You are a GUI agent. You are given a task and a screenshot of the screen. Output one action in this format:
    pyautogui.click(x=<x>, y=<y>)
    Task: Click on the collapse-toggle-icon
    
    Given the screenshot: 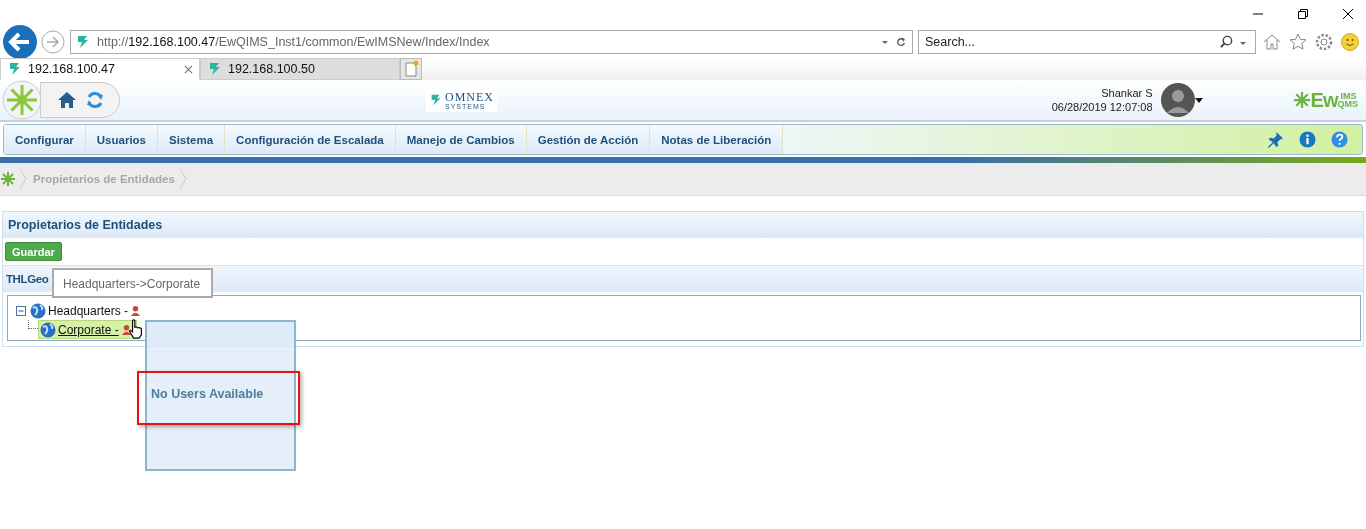 What is the action you would take?
    pyautogui.click(x=21, y=310)
    